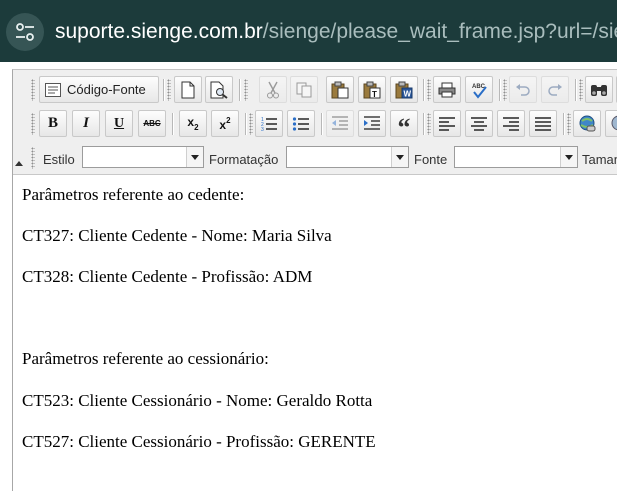 The height and width of the screenshot is (491, 617). I want to click on new-page-icon, so click(188, 89).